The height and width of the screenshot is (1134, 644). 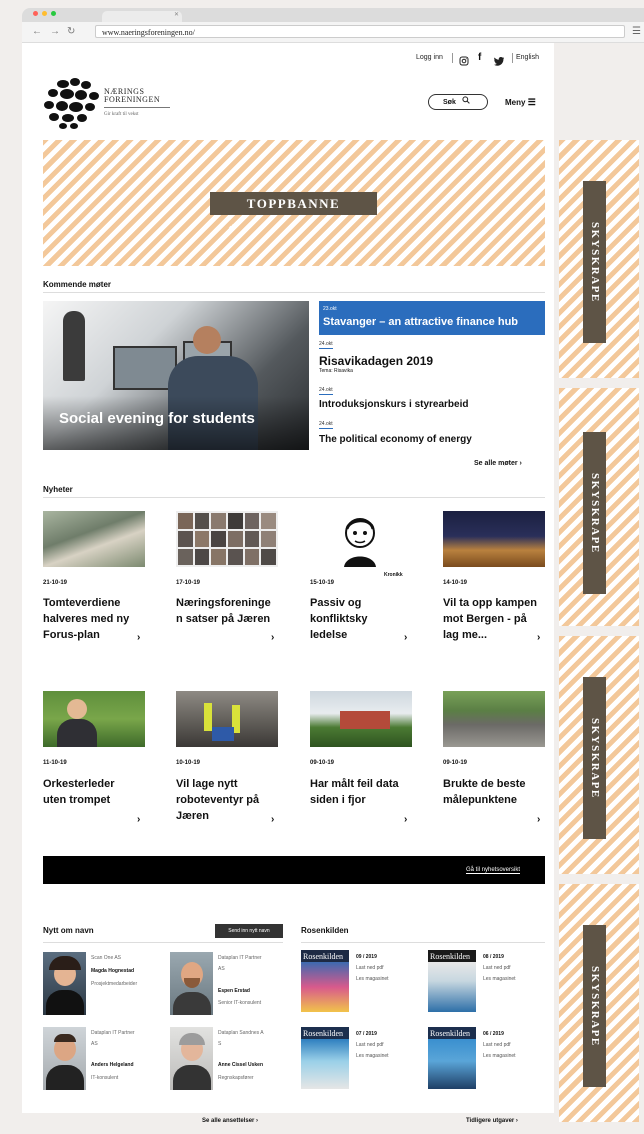 I want to click on send-name-button: Send inn nytt navn, so click(x=249, y=931).